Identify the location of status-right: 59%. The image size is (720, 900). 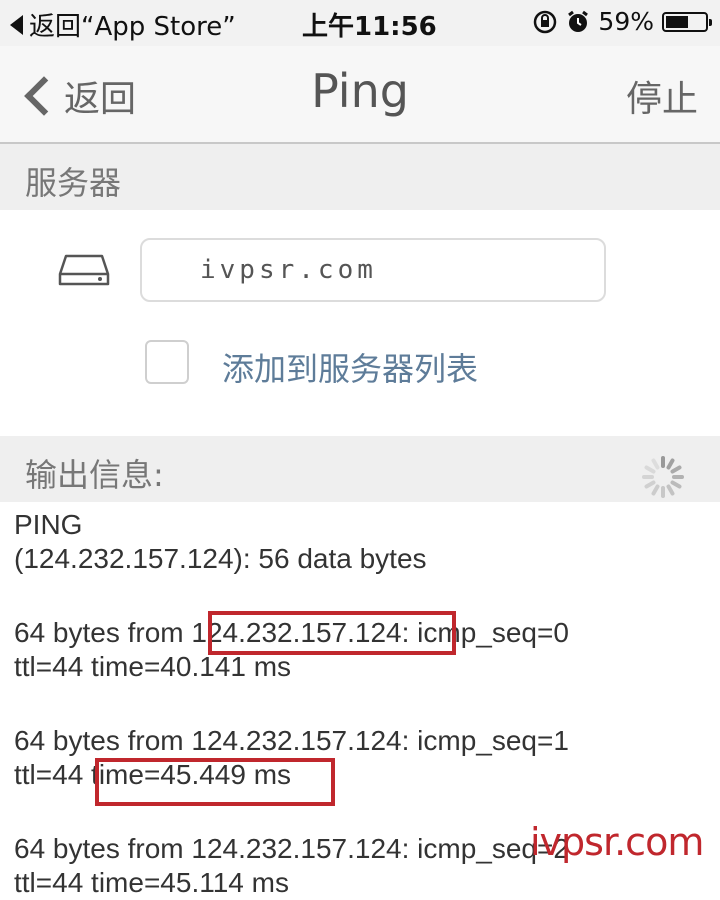
(622, 21).